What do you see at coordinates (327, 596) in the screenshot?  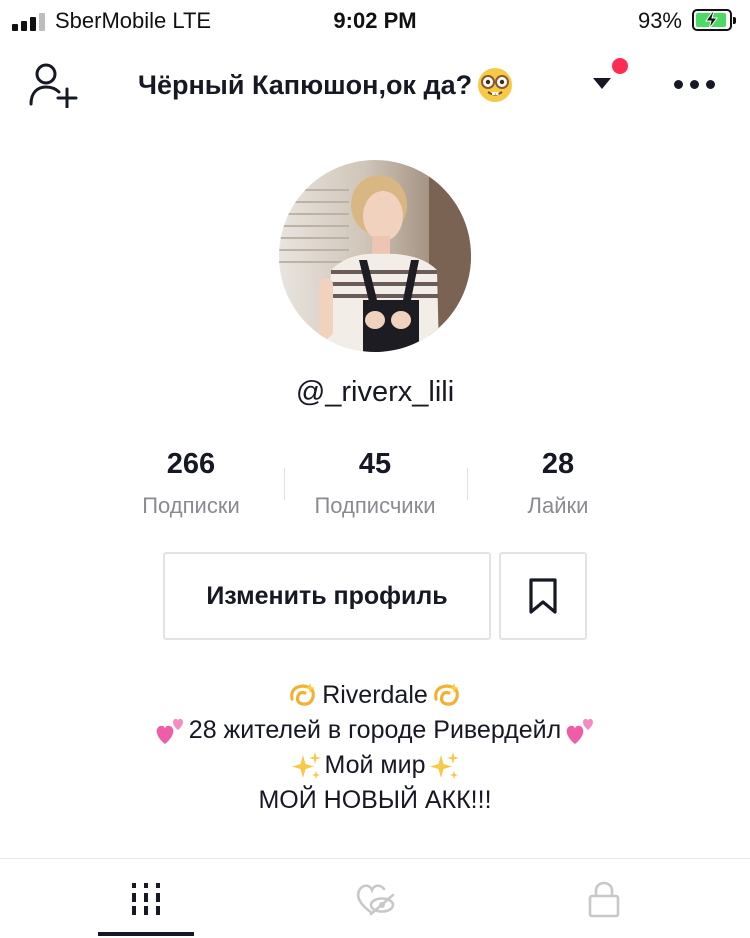 I see `edit-profile-button: Изменить профиль` at bounding box center [327, 596].